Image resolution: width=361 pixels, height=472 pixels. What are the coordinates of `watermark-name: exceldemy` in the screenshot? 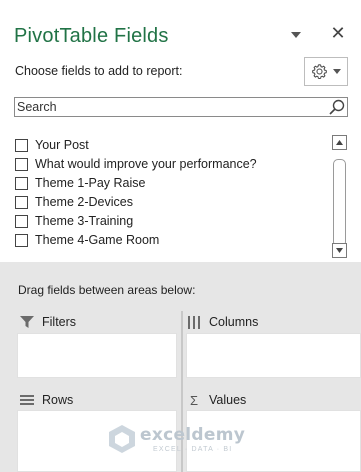 It's located at (193, 435).